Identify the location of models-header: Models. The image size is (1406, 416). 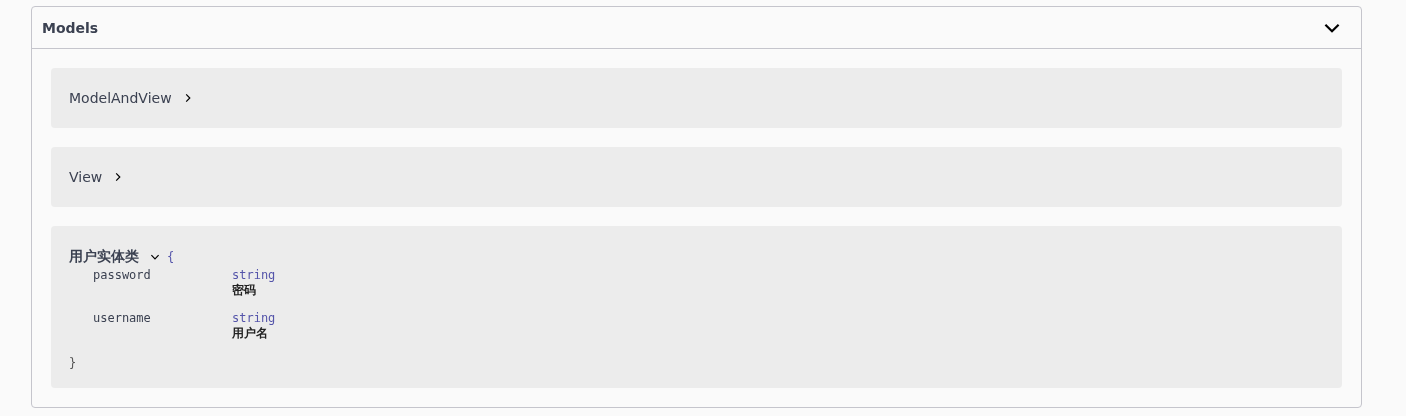
(696, 27).